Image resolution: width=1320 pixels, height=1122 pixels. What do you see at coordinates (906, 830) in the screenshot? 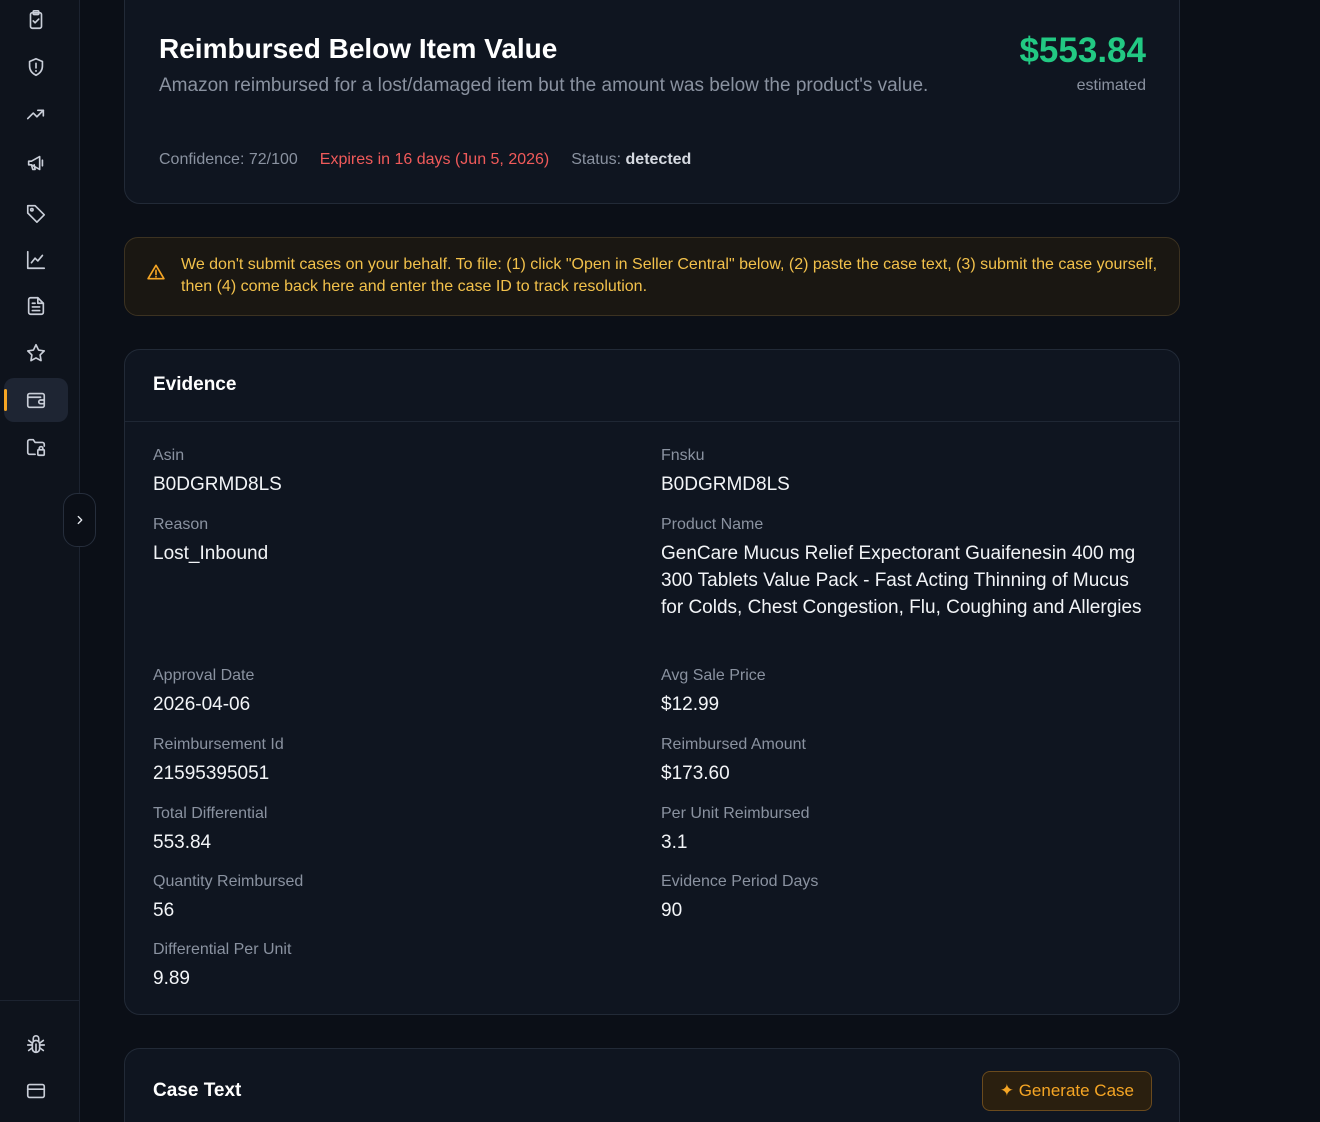
I see `field-per-unit-reimbursed: Per Unit Reimbursed 3.1` at bounding box center [906, 830].